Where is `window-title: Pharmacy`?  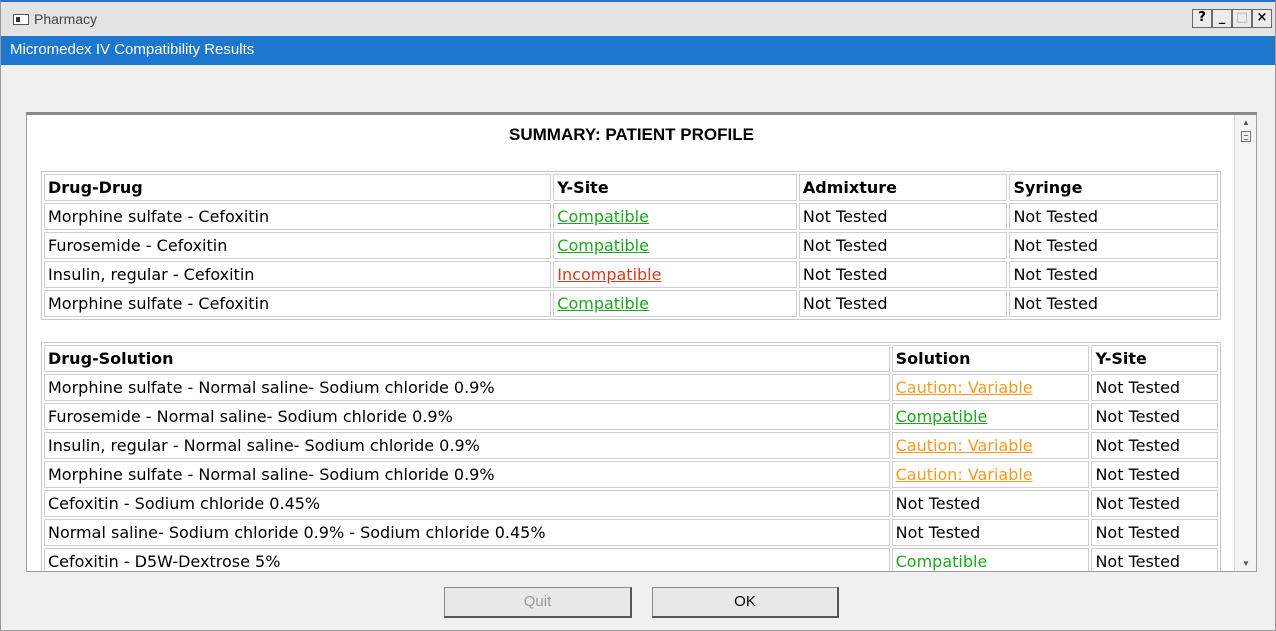
window-title: Pharmacy is located at coordinates (66, 19).